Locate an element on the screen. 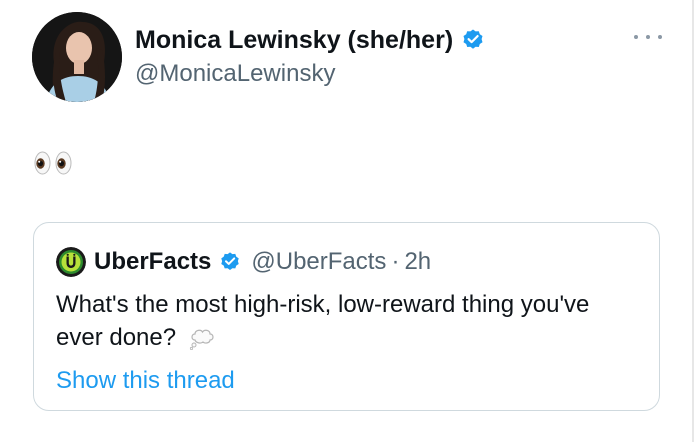 This screenshot has width=694, height=442. eye-left-icon is located at coordinates (42, 163).